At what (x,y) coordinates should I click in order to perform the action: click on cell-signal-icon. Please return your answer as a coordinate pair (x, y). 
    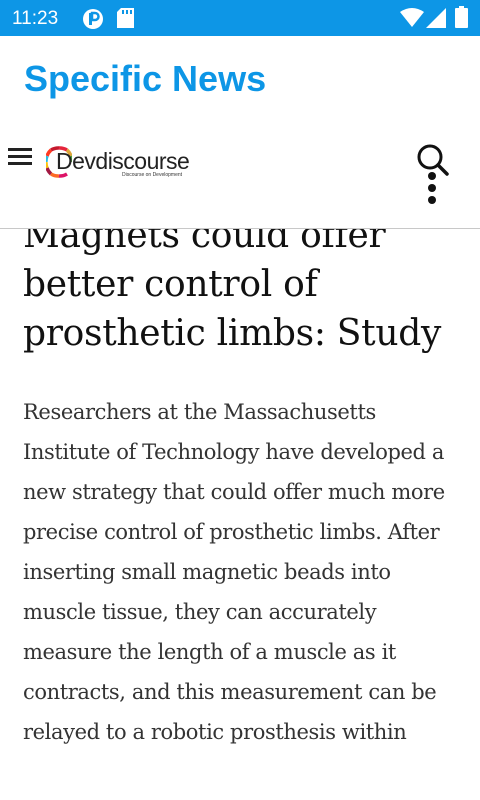
    Looking at the image, I should click on (436, 18).